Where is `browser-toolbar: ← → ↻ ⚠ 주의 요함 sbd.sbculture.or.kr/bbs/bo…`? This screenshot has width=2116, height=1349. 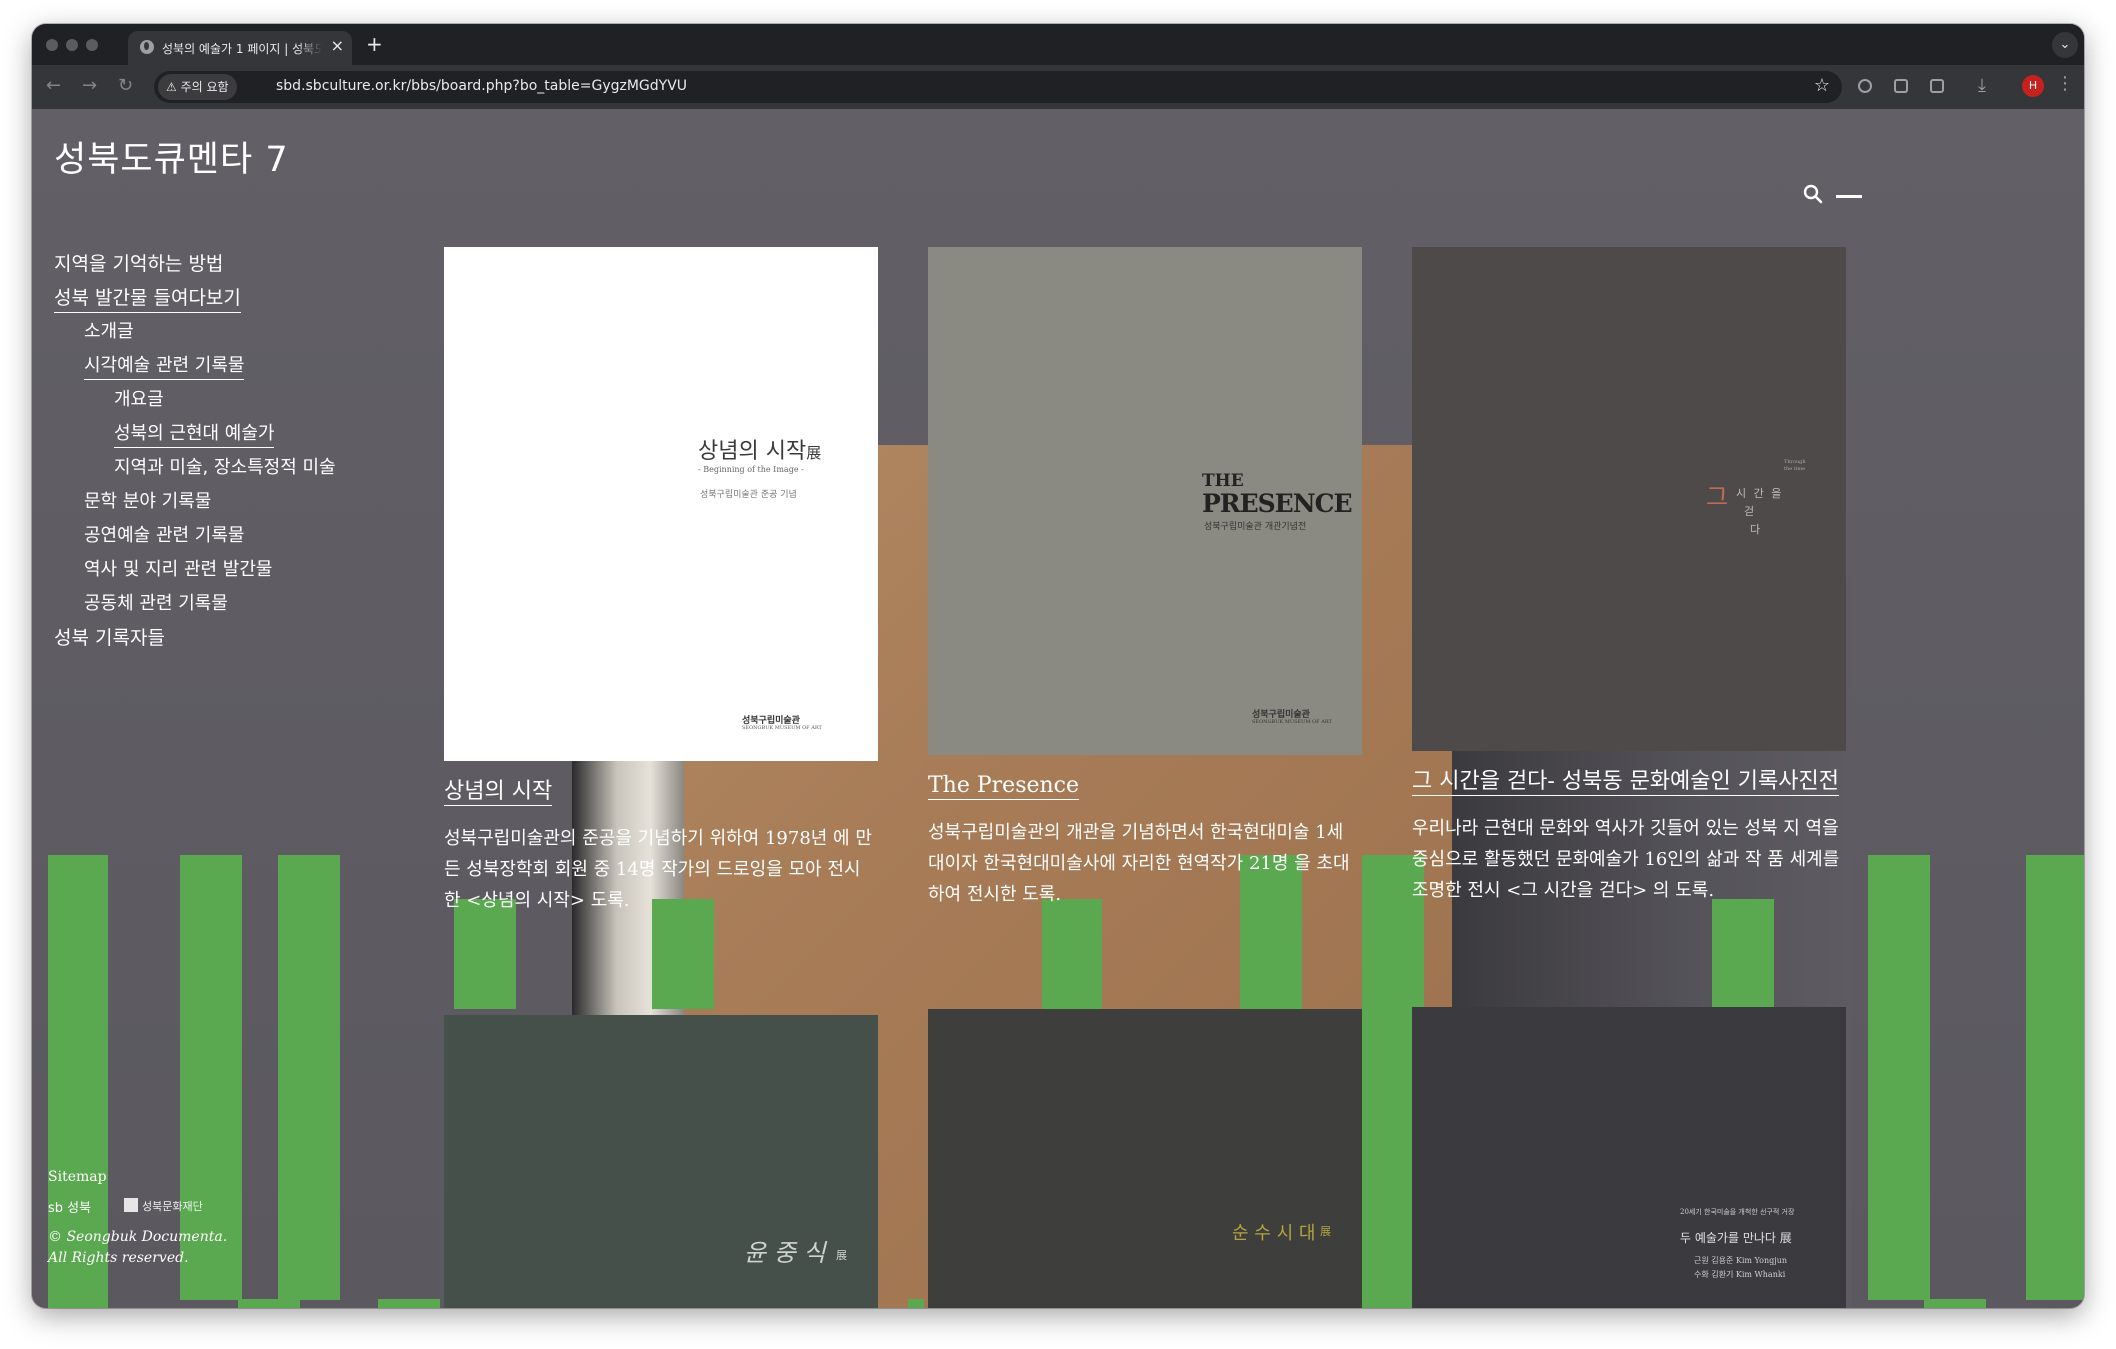
browser-toolbar: ← → ↻ ⚠ 주의 요함 sbd.sbculture.or.kr/bbs/bo… is located at coordinates (1058, 87).